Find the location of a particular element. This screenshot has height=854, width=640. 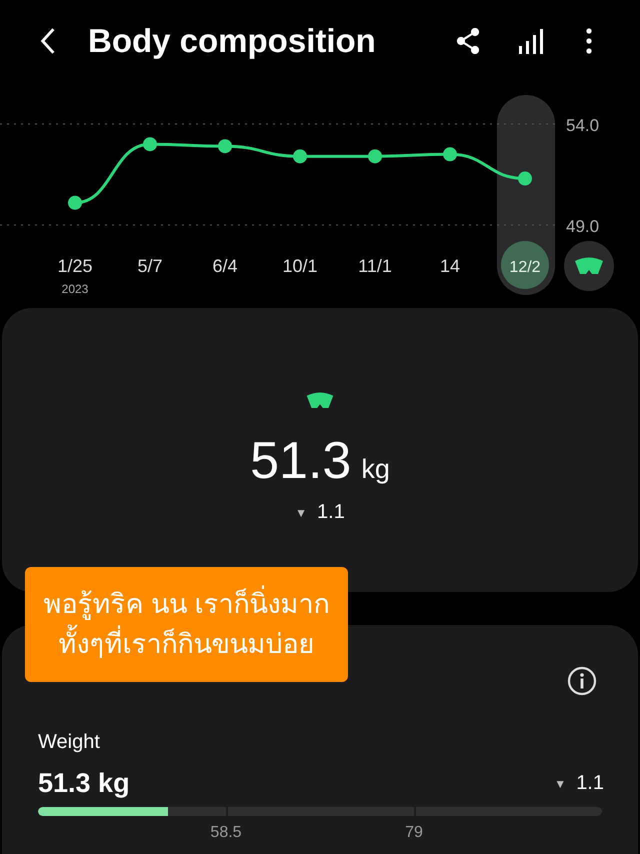

date-label: 11/1 is located at coordinates (375, 266).